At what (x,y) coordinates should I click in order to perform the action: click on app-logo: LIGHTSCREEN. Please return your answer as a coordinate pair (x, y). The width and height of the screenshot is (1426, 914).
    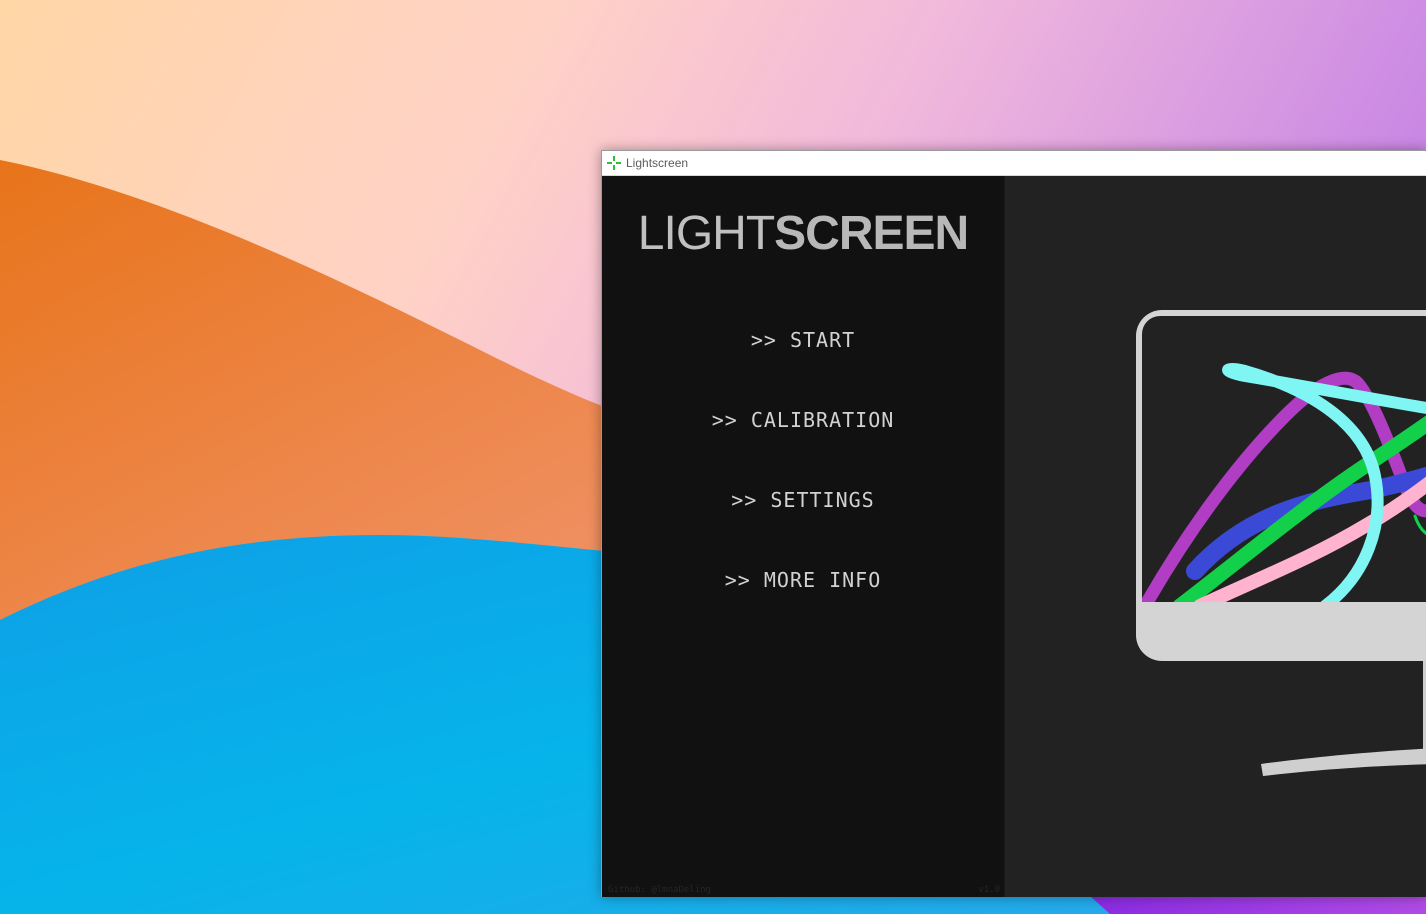
    Looking at the image, I should click on (803, 234).